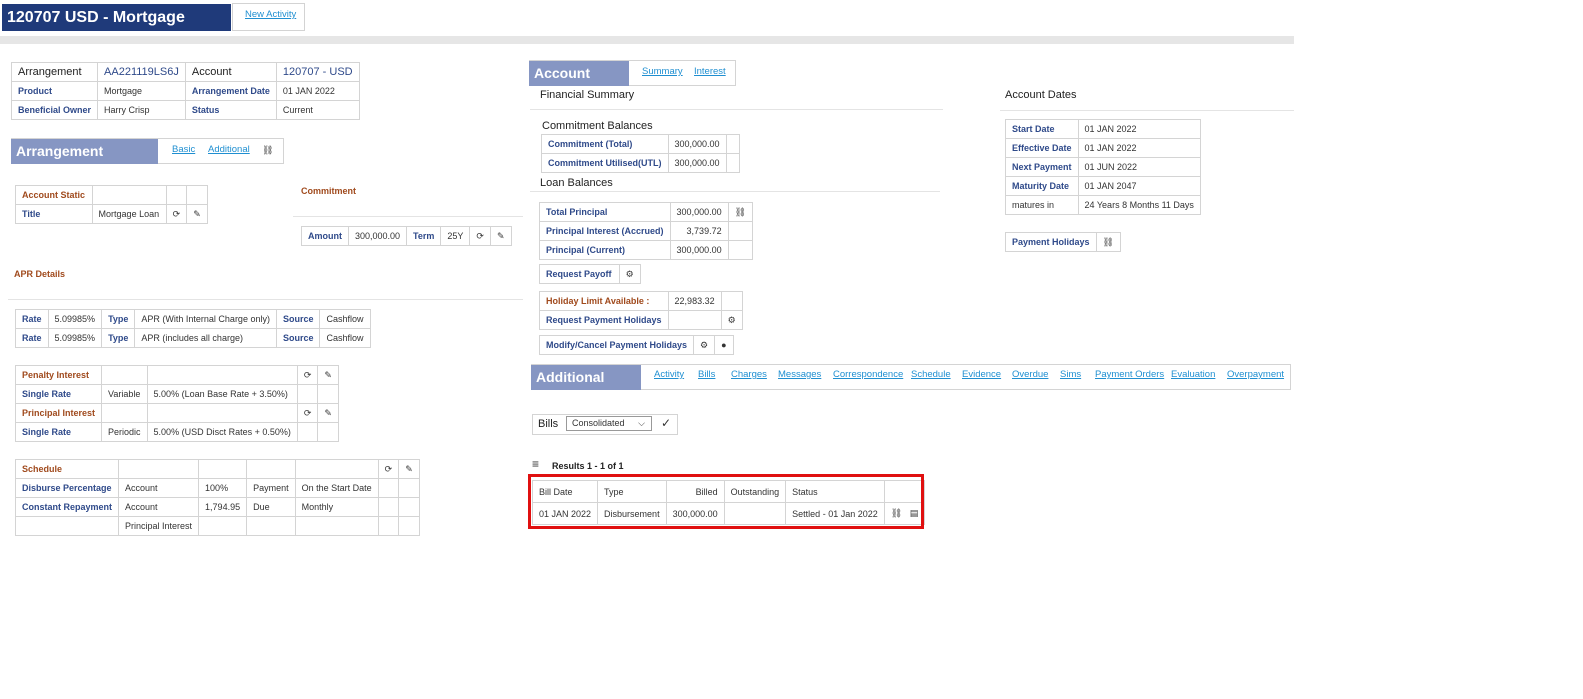 Image resolution: width=1583 pixels, height=699 pixels. Describe the element at coordinates (605, 250) in the screenshot. I see `pc-label: Principal (Current)` at that location.